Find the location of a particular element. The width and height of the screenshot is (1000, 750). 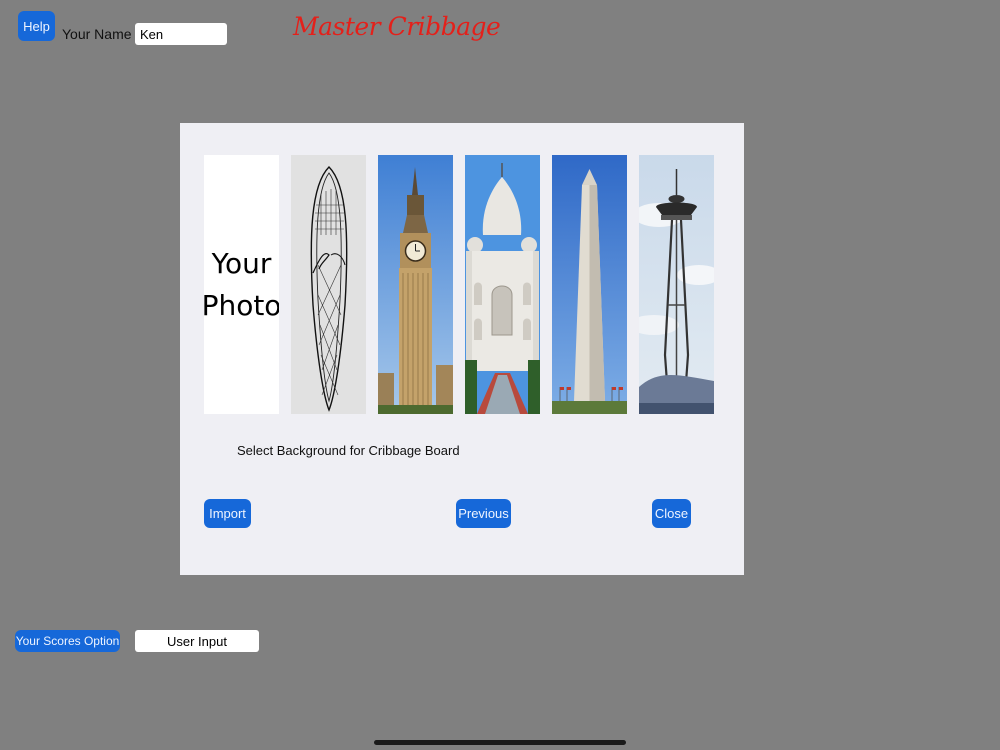

snowshoe-background-option is located at coordinates (328, 284).